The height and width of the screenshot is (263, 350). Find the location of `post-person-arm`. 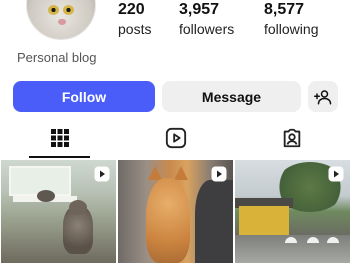

post-person-arm is located at coordinates (214, 221).